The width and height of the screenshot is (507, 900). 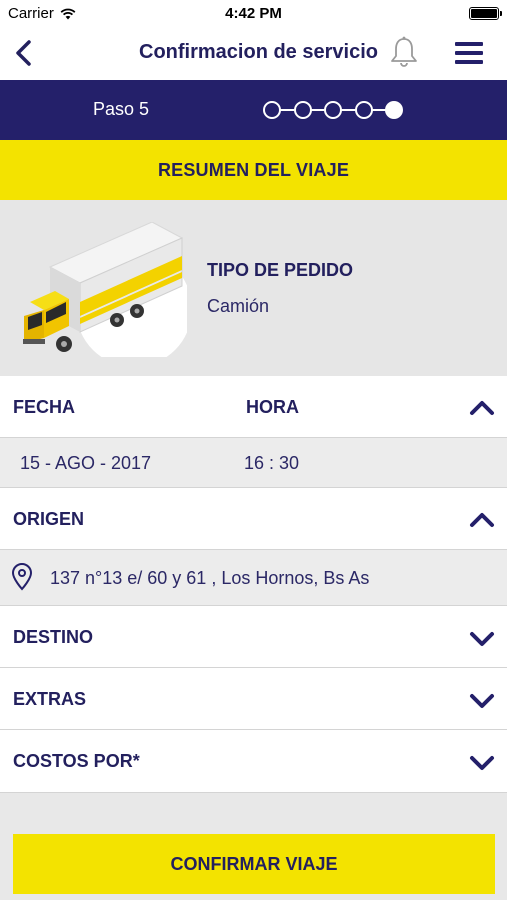 I want to click on confirm-trip-button: CONFIRMAR VIAJE, so click(x=254, y=864).